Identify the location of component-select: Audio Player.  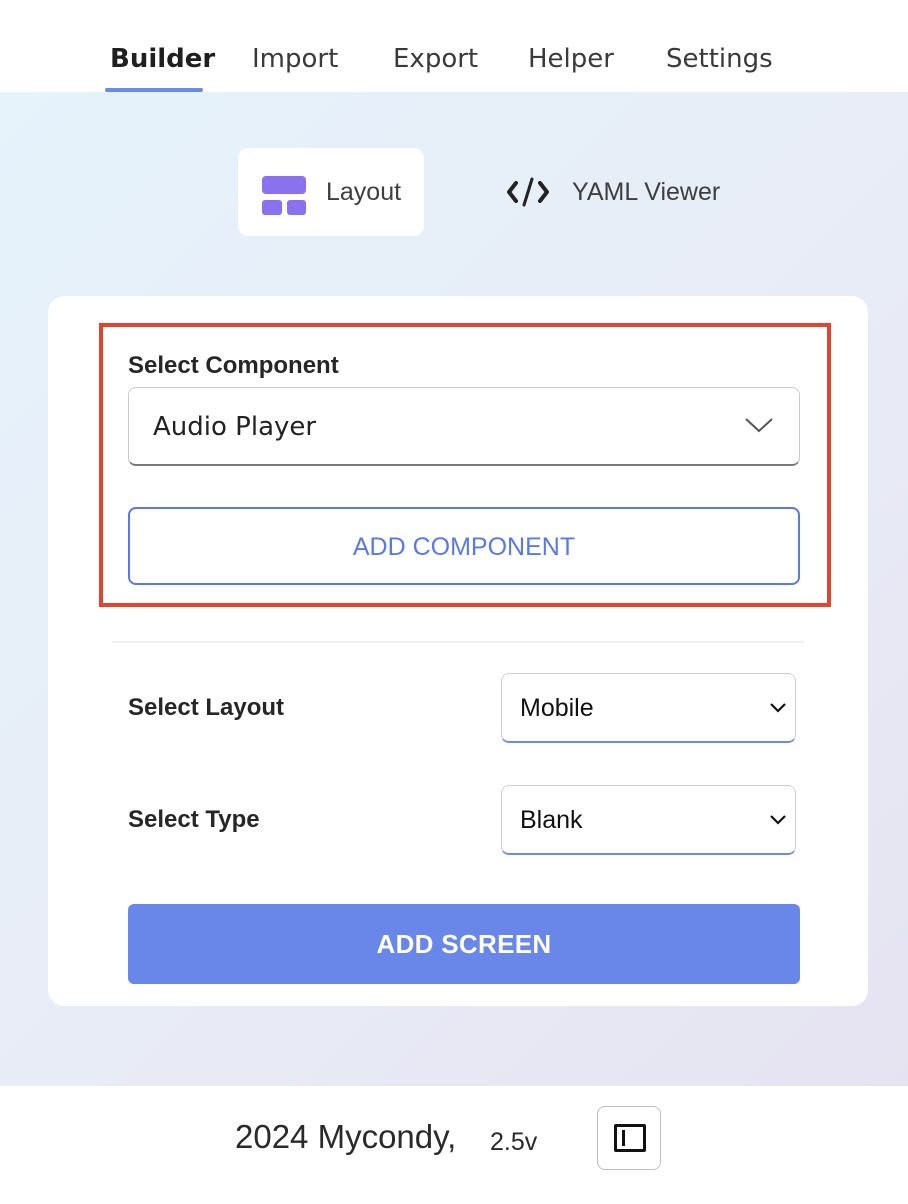
(464, 426).